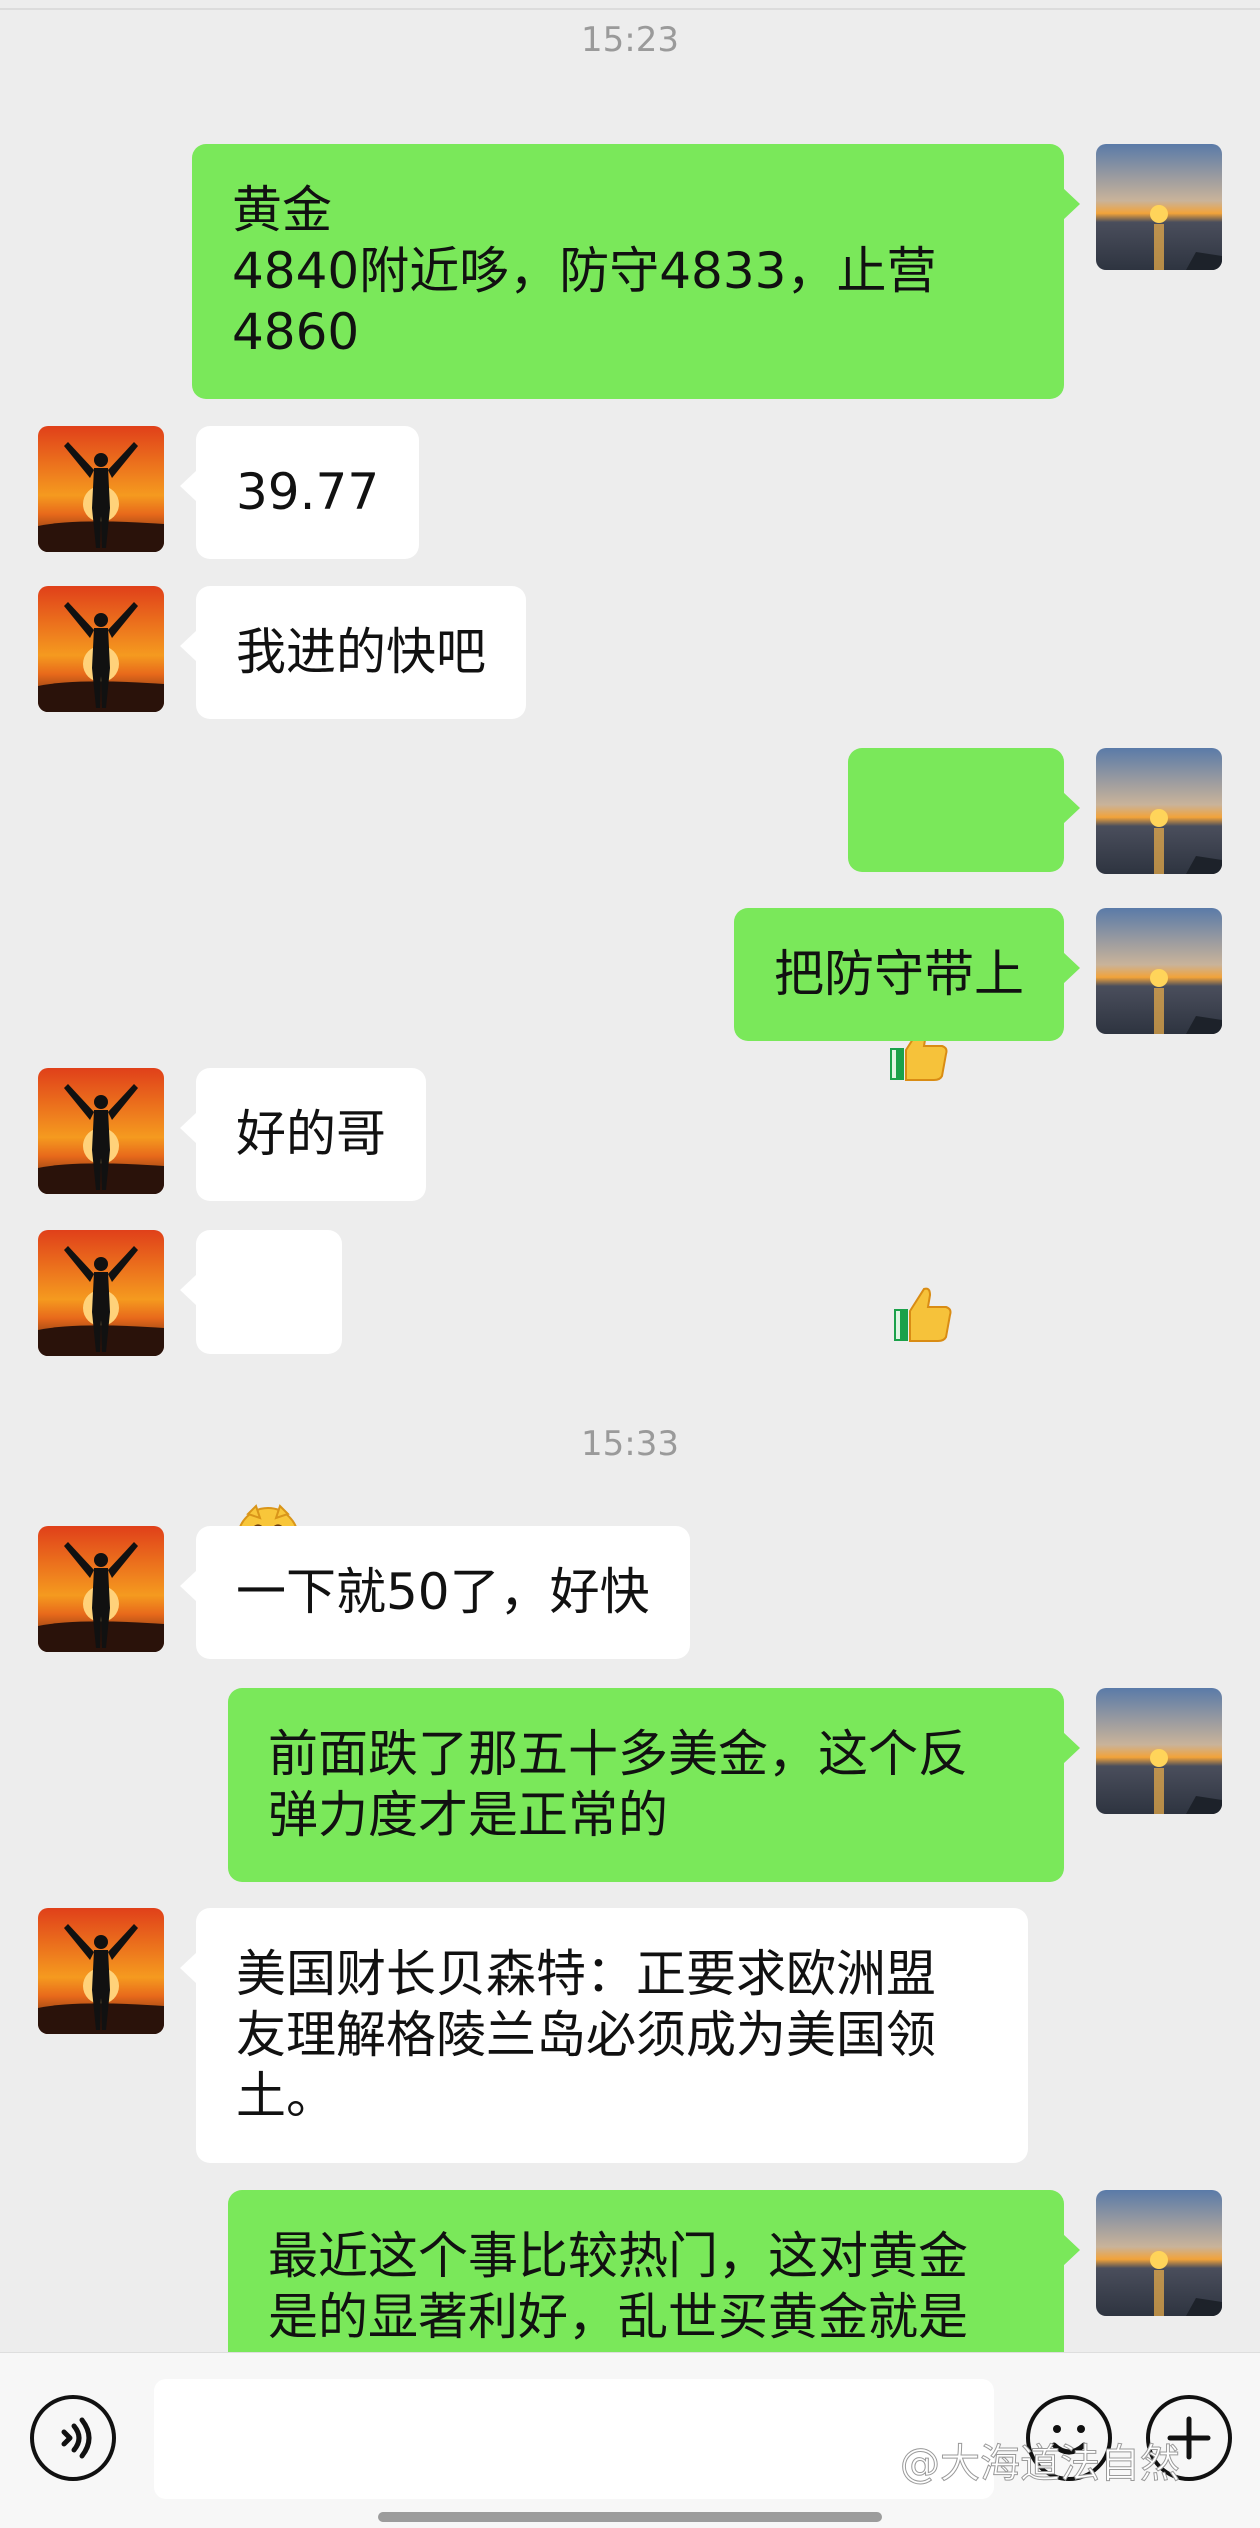  I want to click on input-toolbar: @大海道法自然, so click(630, 2440).